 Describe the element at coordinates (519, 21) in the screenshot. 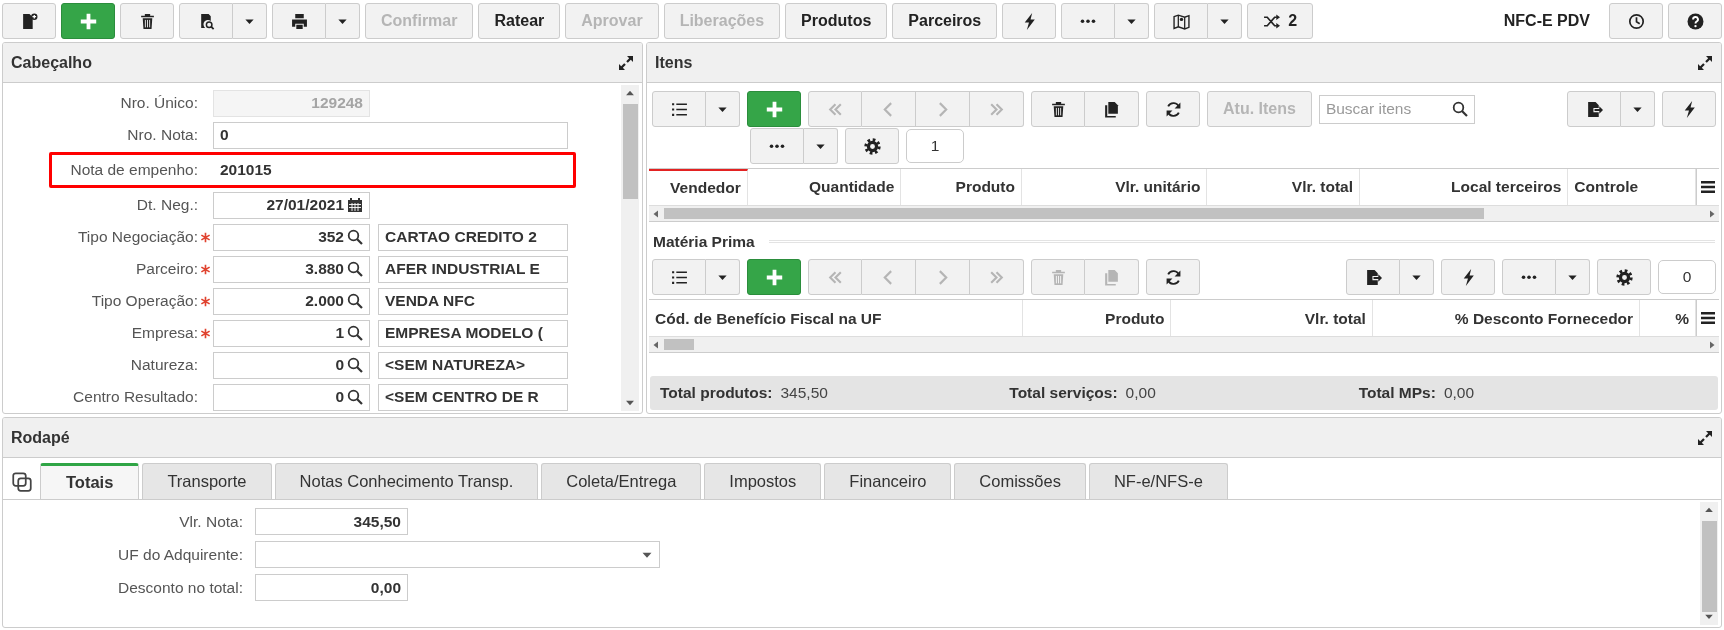

I see `toolbar-button: Ratear` at that location.